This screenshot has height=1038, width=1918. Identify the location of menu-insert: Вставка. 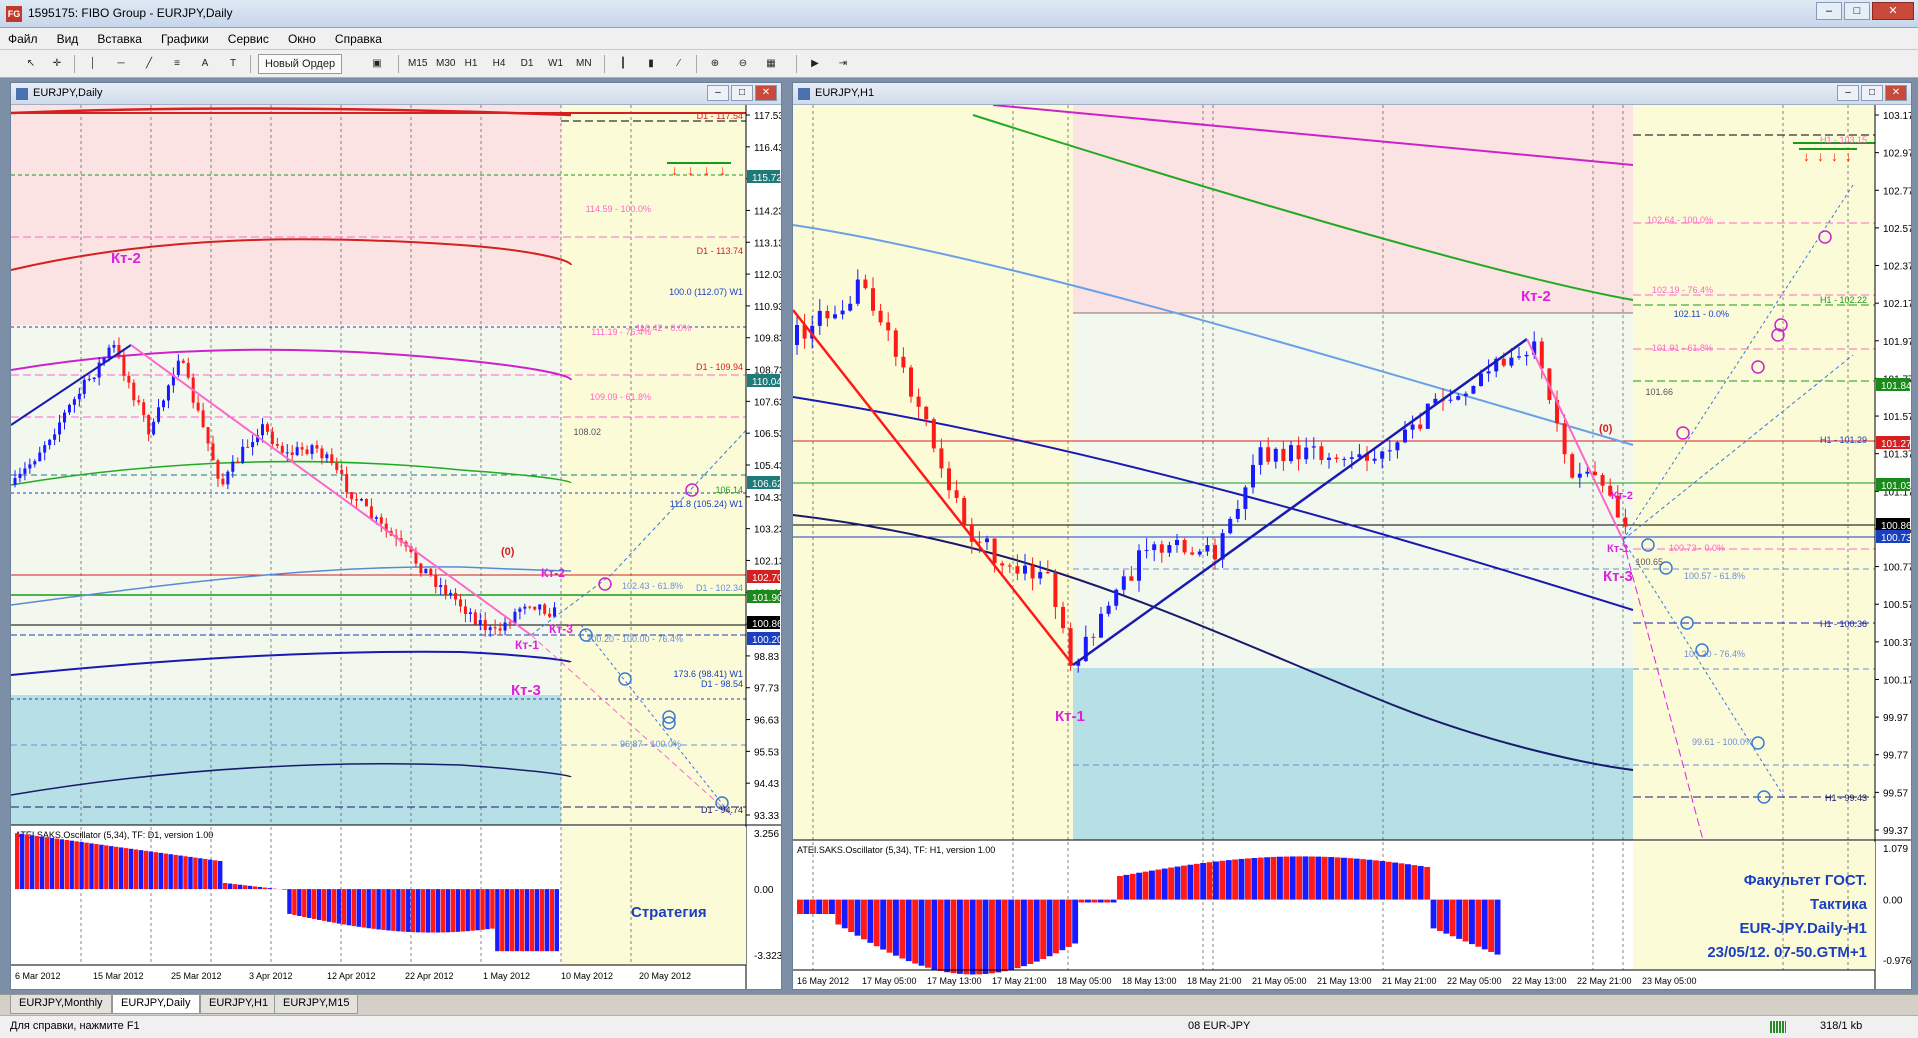
(119, 39).